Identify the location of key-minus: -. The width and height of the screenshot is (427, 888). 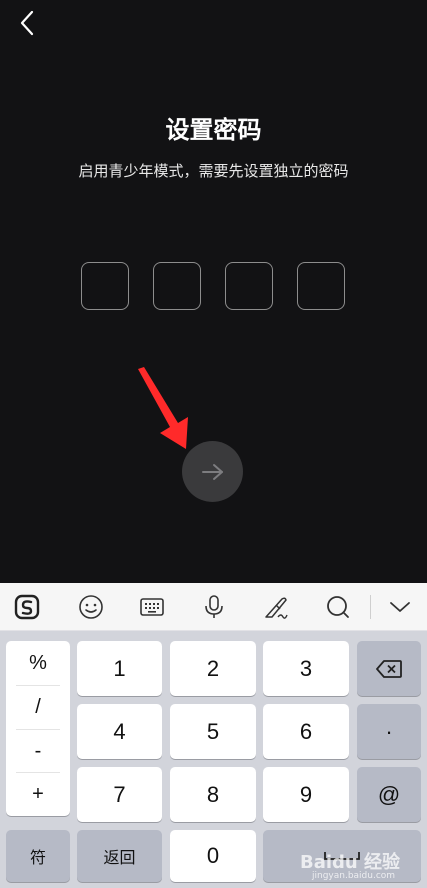
(38, 751).